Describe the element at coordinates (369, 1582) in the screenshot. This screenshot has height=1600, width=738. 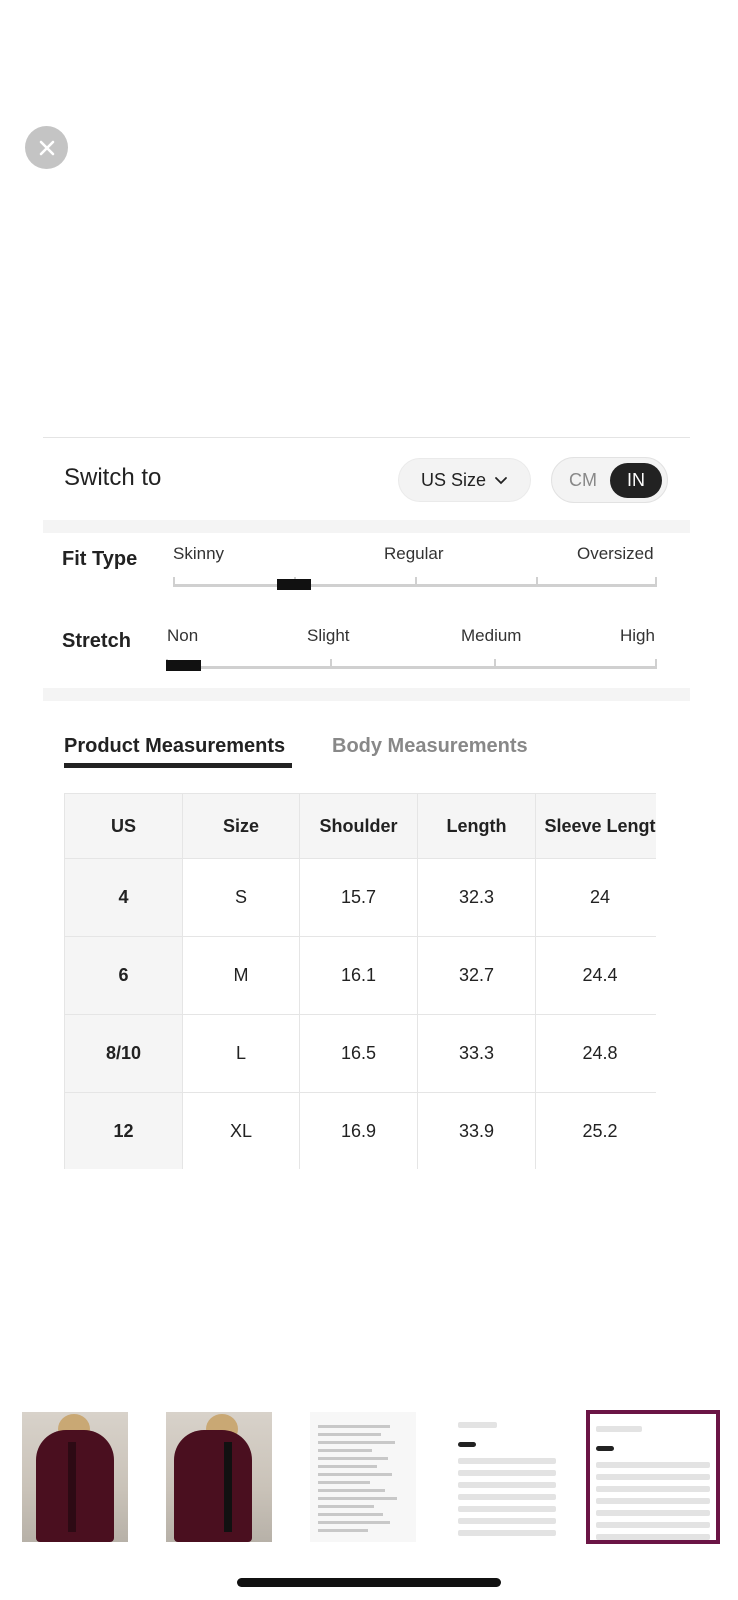
I see `home-indicator` at that location.